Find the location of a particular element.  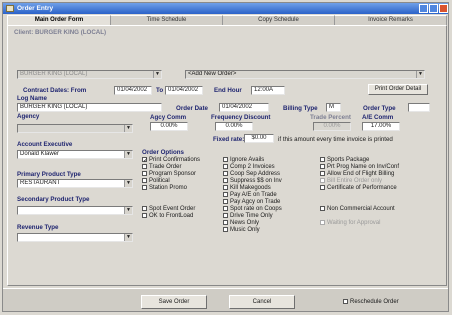

option-pay-agcy-on-trade: Pay Agcy on Trade is located at coordinates (251, 202).